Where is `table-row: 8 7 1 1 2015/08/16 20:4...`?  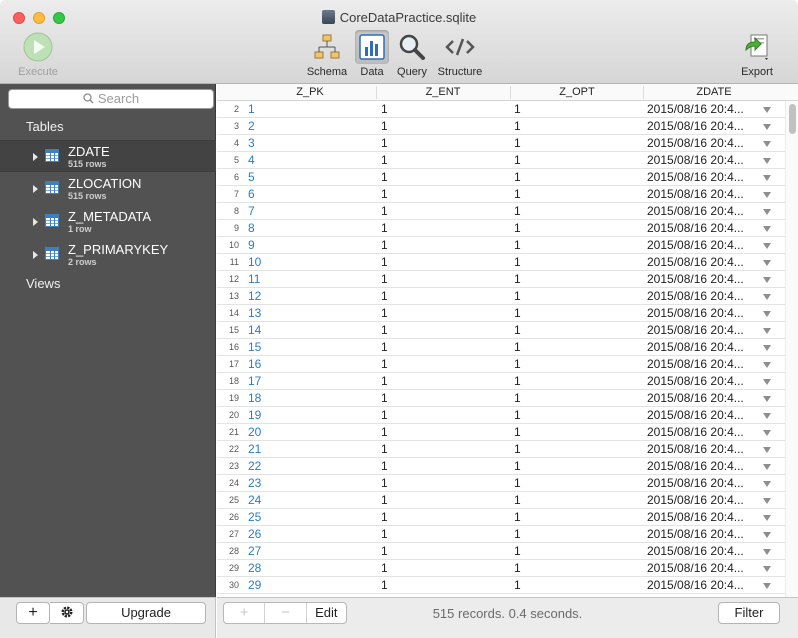 table-row: 8 7 1 1 2015/08/16 20:4... is located at coordinates (501, 211).